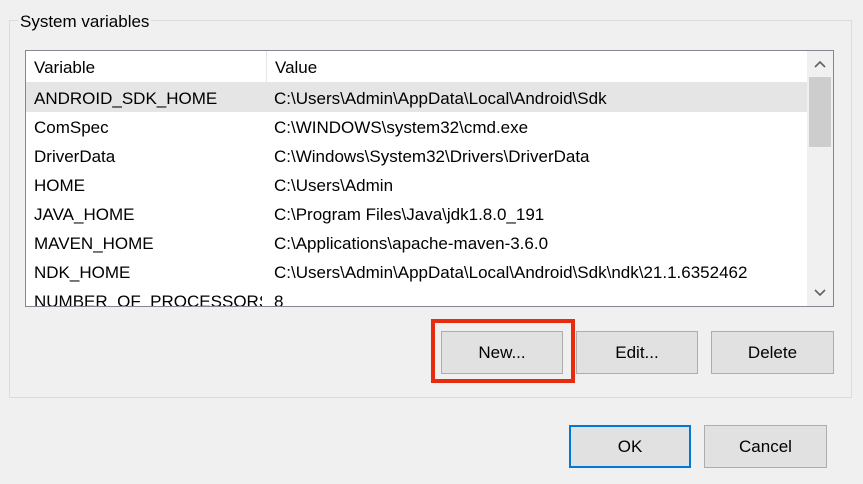  Describe the element at coordinates (820, 64) in the screenshot. I see `chevron-up-icon` at that location.